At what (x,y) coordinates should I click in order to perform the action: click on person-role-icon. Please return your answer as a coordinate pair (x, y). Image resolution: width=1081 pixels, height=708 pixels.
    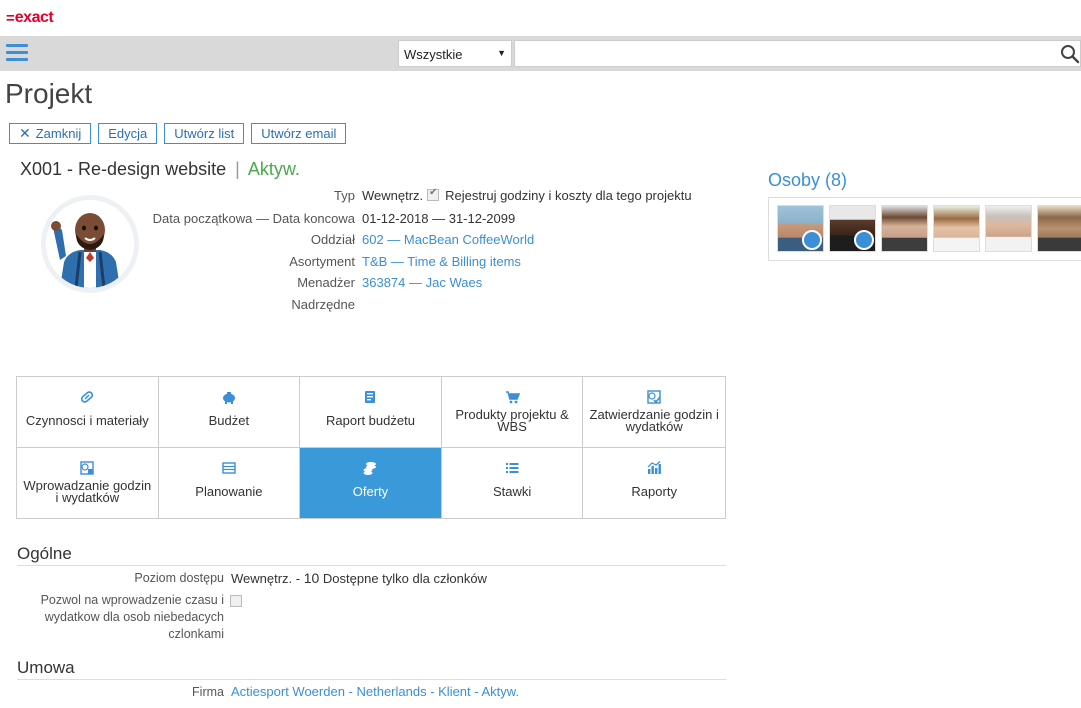
    Looking at the image, I should click on (812, 240).